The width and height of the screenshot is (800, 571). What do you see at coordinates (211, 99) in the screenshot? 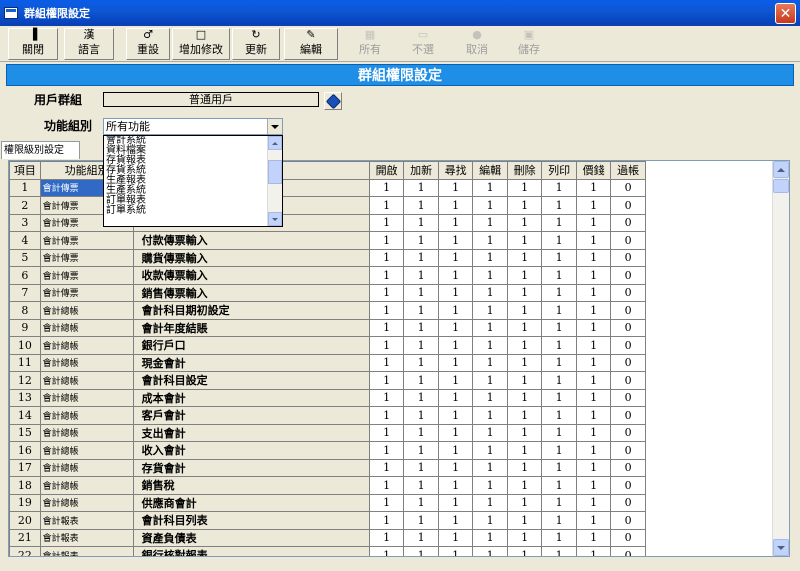
I see `user-group-field: 普通用戶` at bounding box center [211, 99].